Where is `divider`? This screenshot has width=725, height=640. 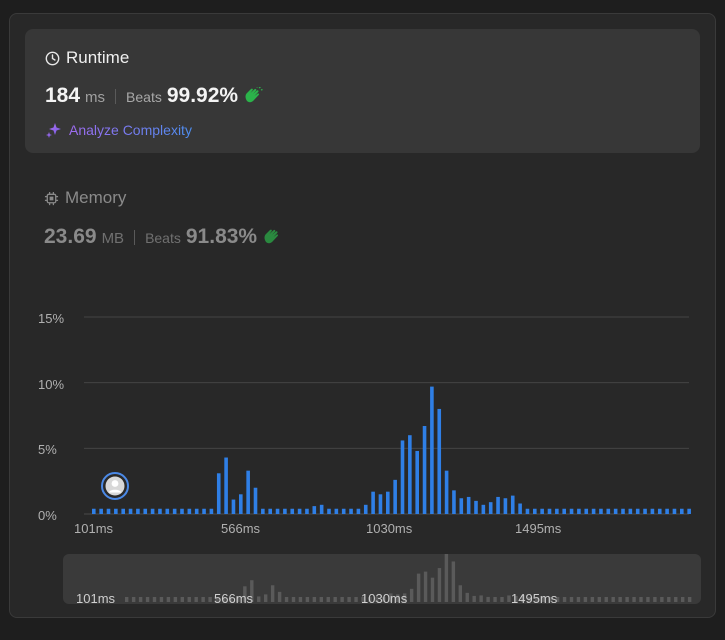
divider is located at coordinates (135, 237).